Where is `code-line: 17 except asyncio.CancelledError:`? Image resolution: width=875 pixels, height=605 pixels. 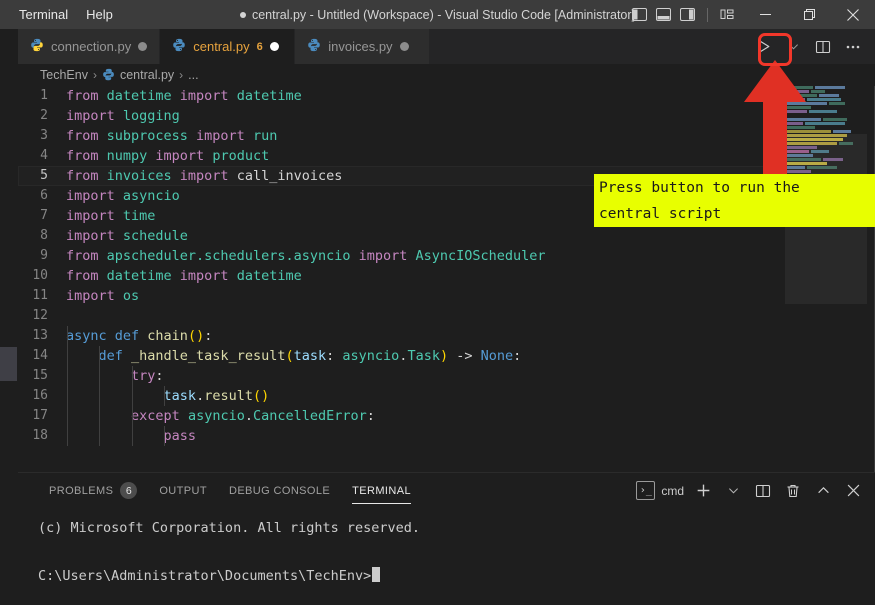 code-line: 17 except asyncio.CancelledError: is located at coordinates (398, 416).